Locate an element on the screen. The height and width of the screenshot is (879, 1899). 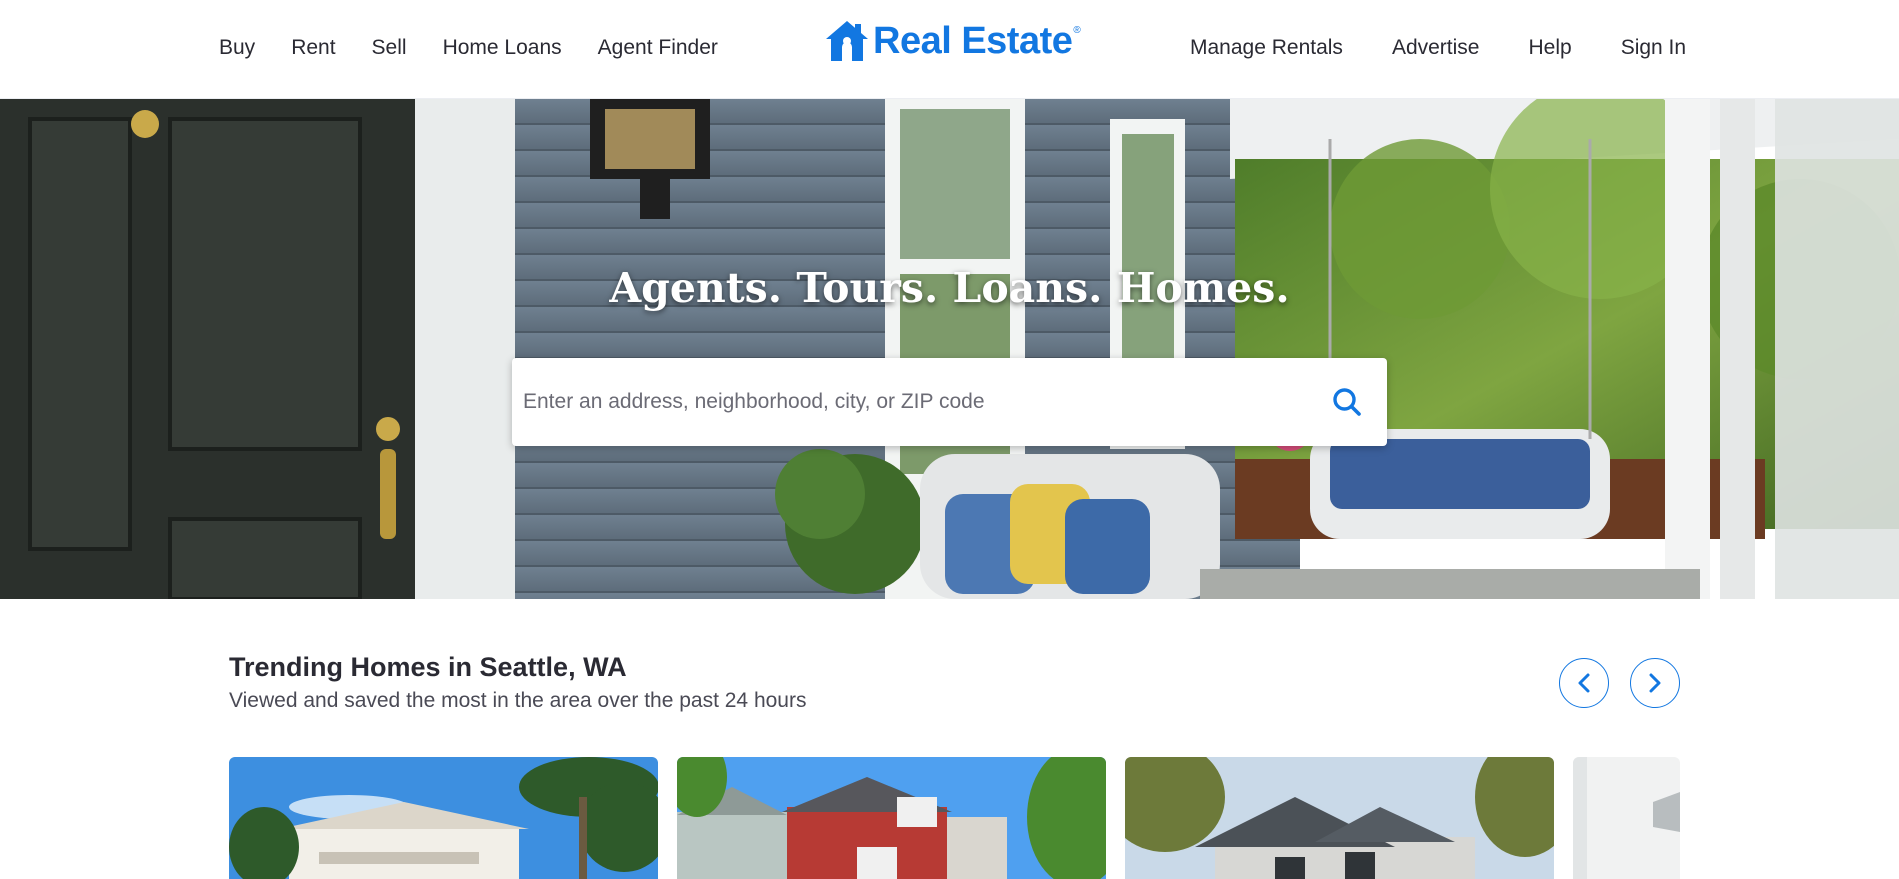
nav-sell: Sell is located at coordinates (389, 48).